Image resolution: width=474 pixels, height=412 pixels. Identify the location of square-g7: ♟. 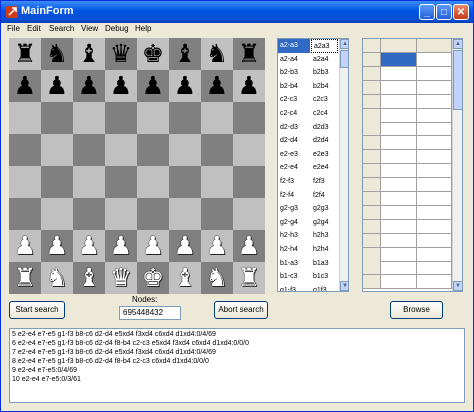
(217, 86).